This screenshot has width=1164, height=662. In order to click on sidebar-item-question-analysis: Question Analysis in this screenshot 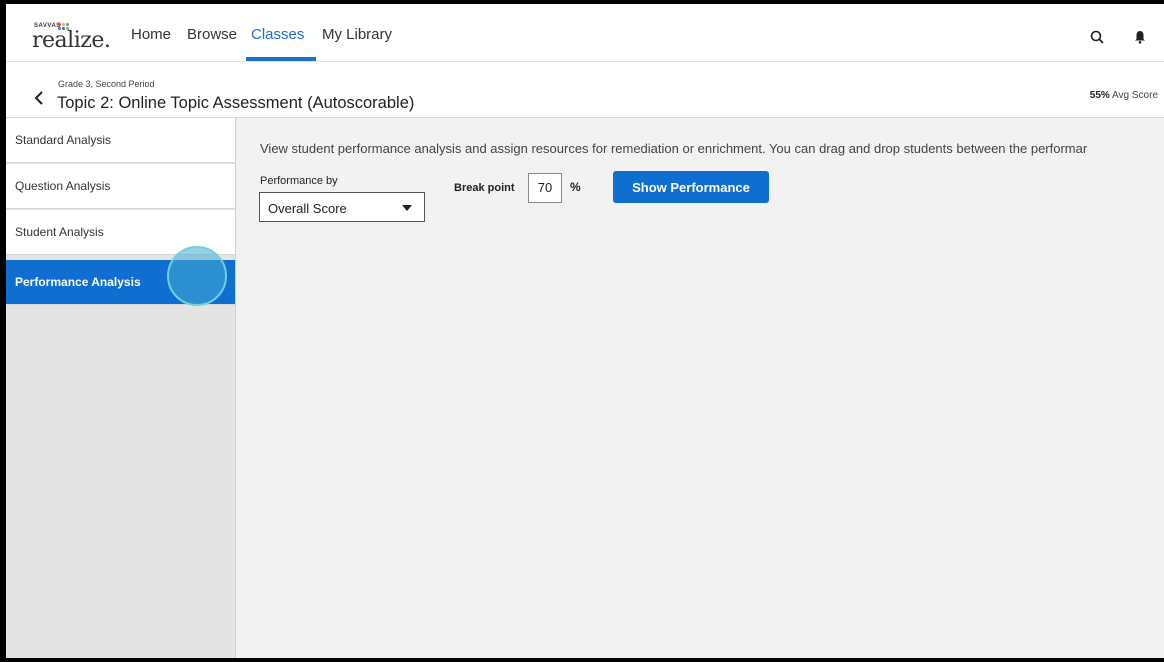, I will do `click(120, 186)`.